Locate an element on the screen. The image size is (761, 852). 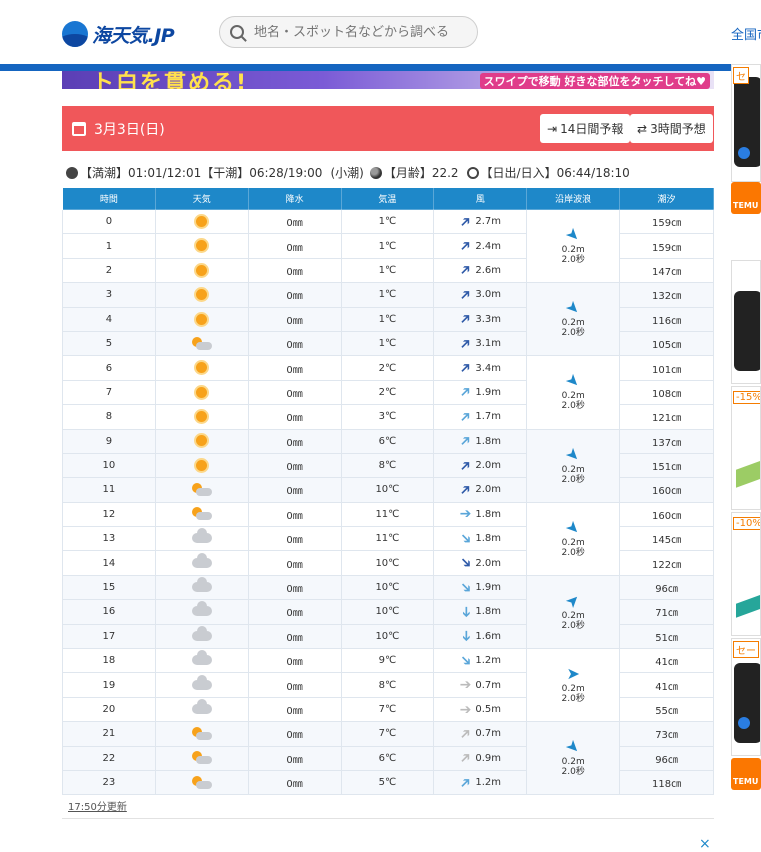
wave-height: 0.2m is located at coordinates (573, 689).